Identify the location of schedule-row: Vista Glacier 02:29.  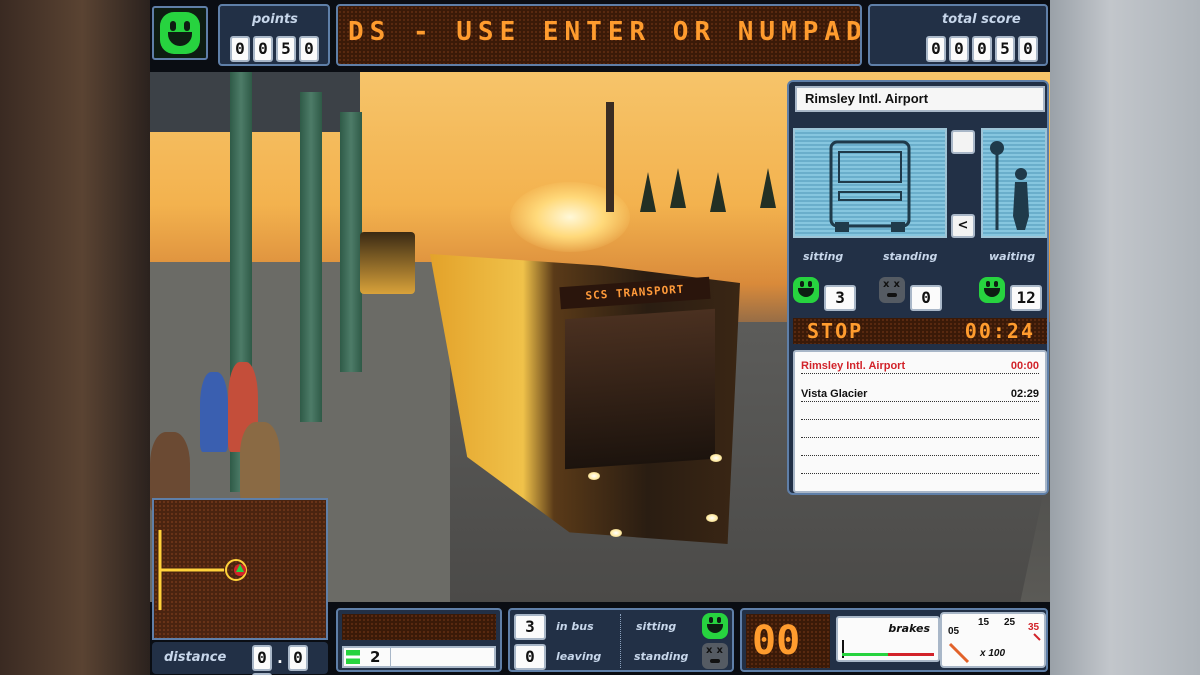
(920, 388).